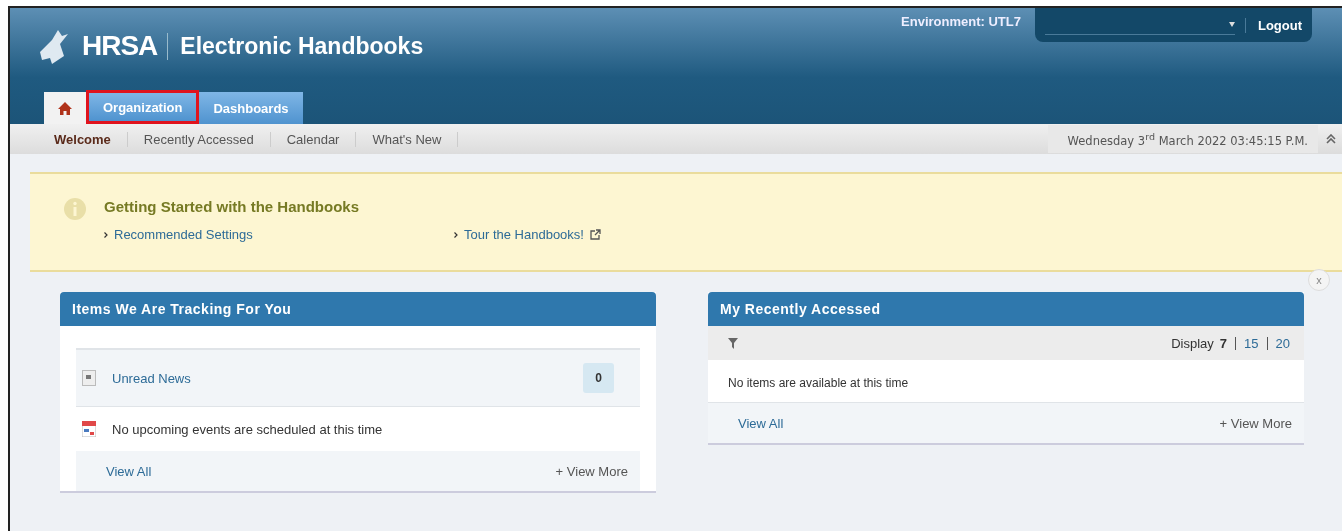  I want to click on filter-icon, so click(733, 343).